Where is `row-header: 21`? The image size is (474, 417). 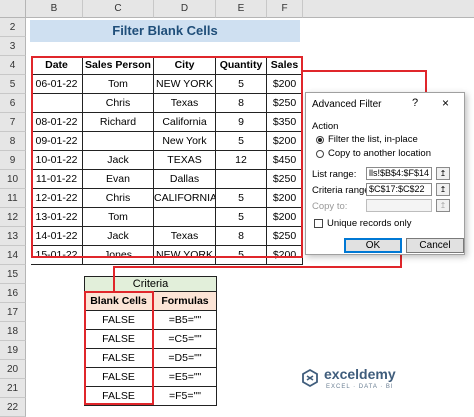 row-header: 21 is located at coordinates (13, 388).